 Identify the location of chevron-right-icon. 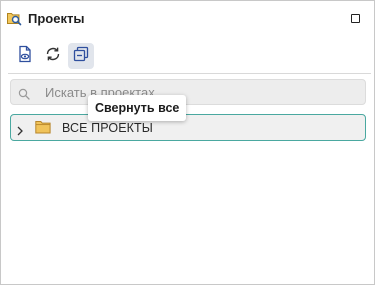
(20, 129).